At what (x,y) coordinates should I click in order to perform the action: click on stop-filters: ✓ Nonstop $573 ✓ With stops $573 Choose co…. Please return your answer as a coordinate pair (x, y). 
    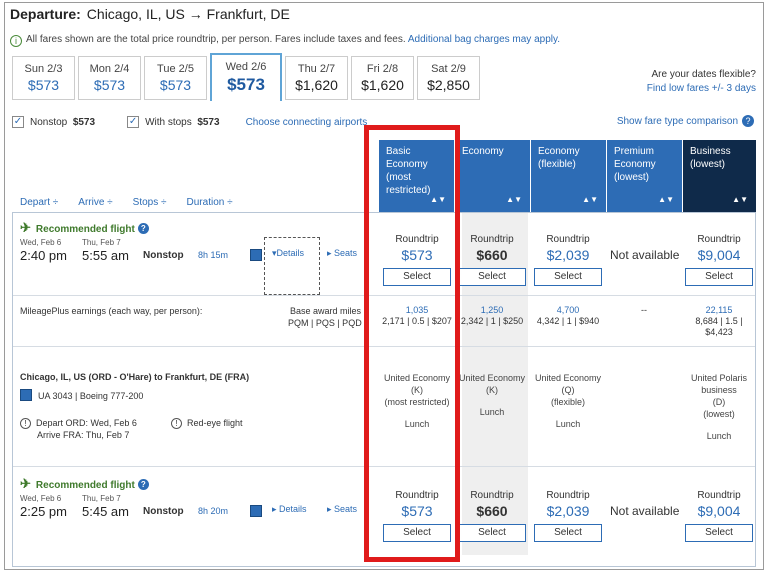
    Looking at the image, I should click on (190, 122).